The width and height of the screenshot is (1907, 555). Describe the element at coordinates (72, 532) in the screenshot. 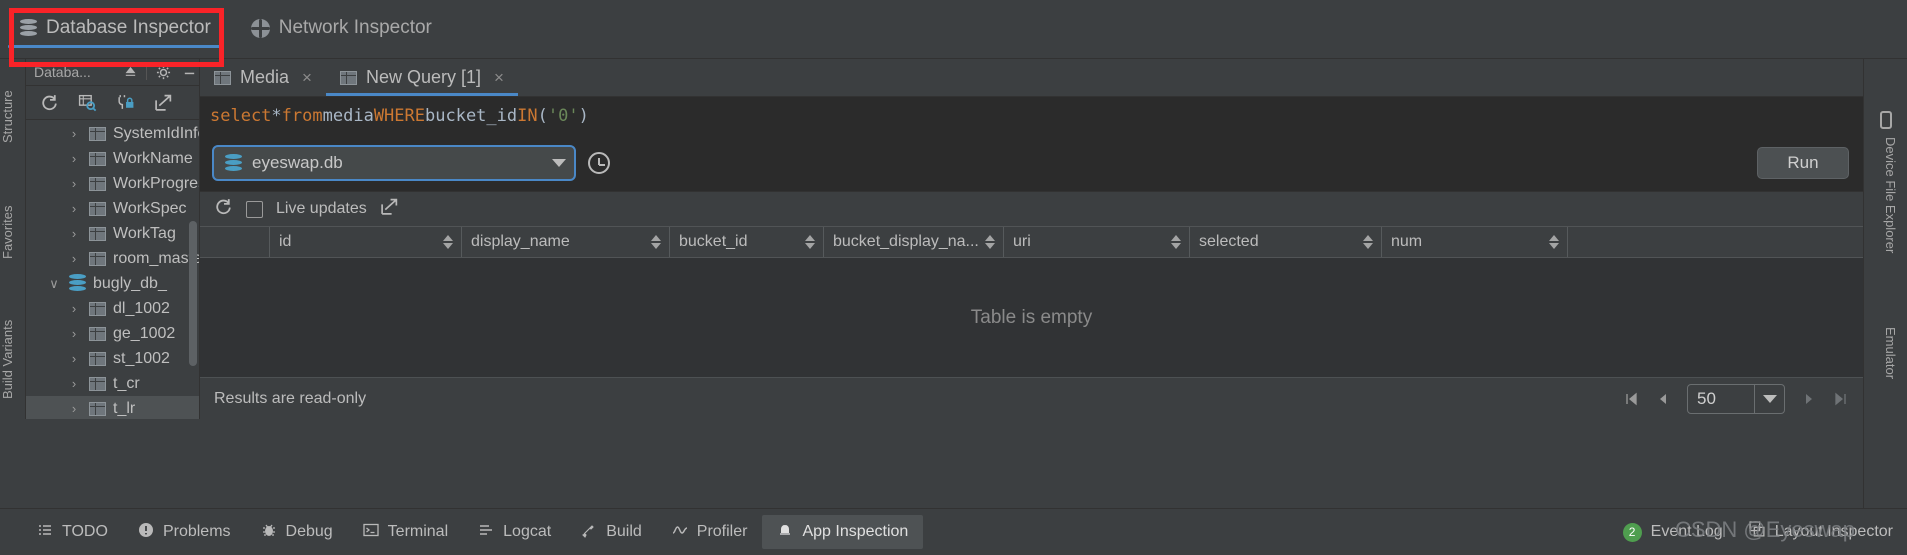

I see `status-item-todo: TODO` at that location.